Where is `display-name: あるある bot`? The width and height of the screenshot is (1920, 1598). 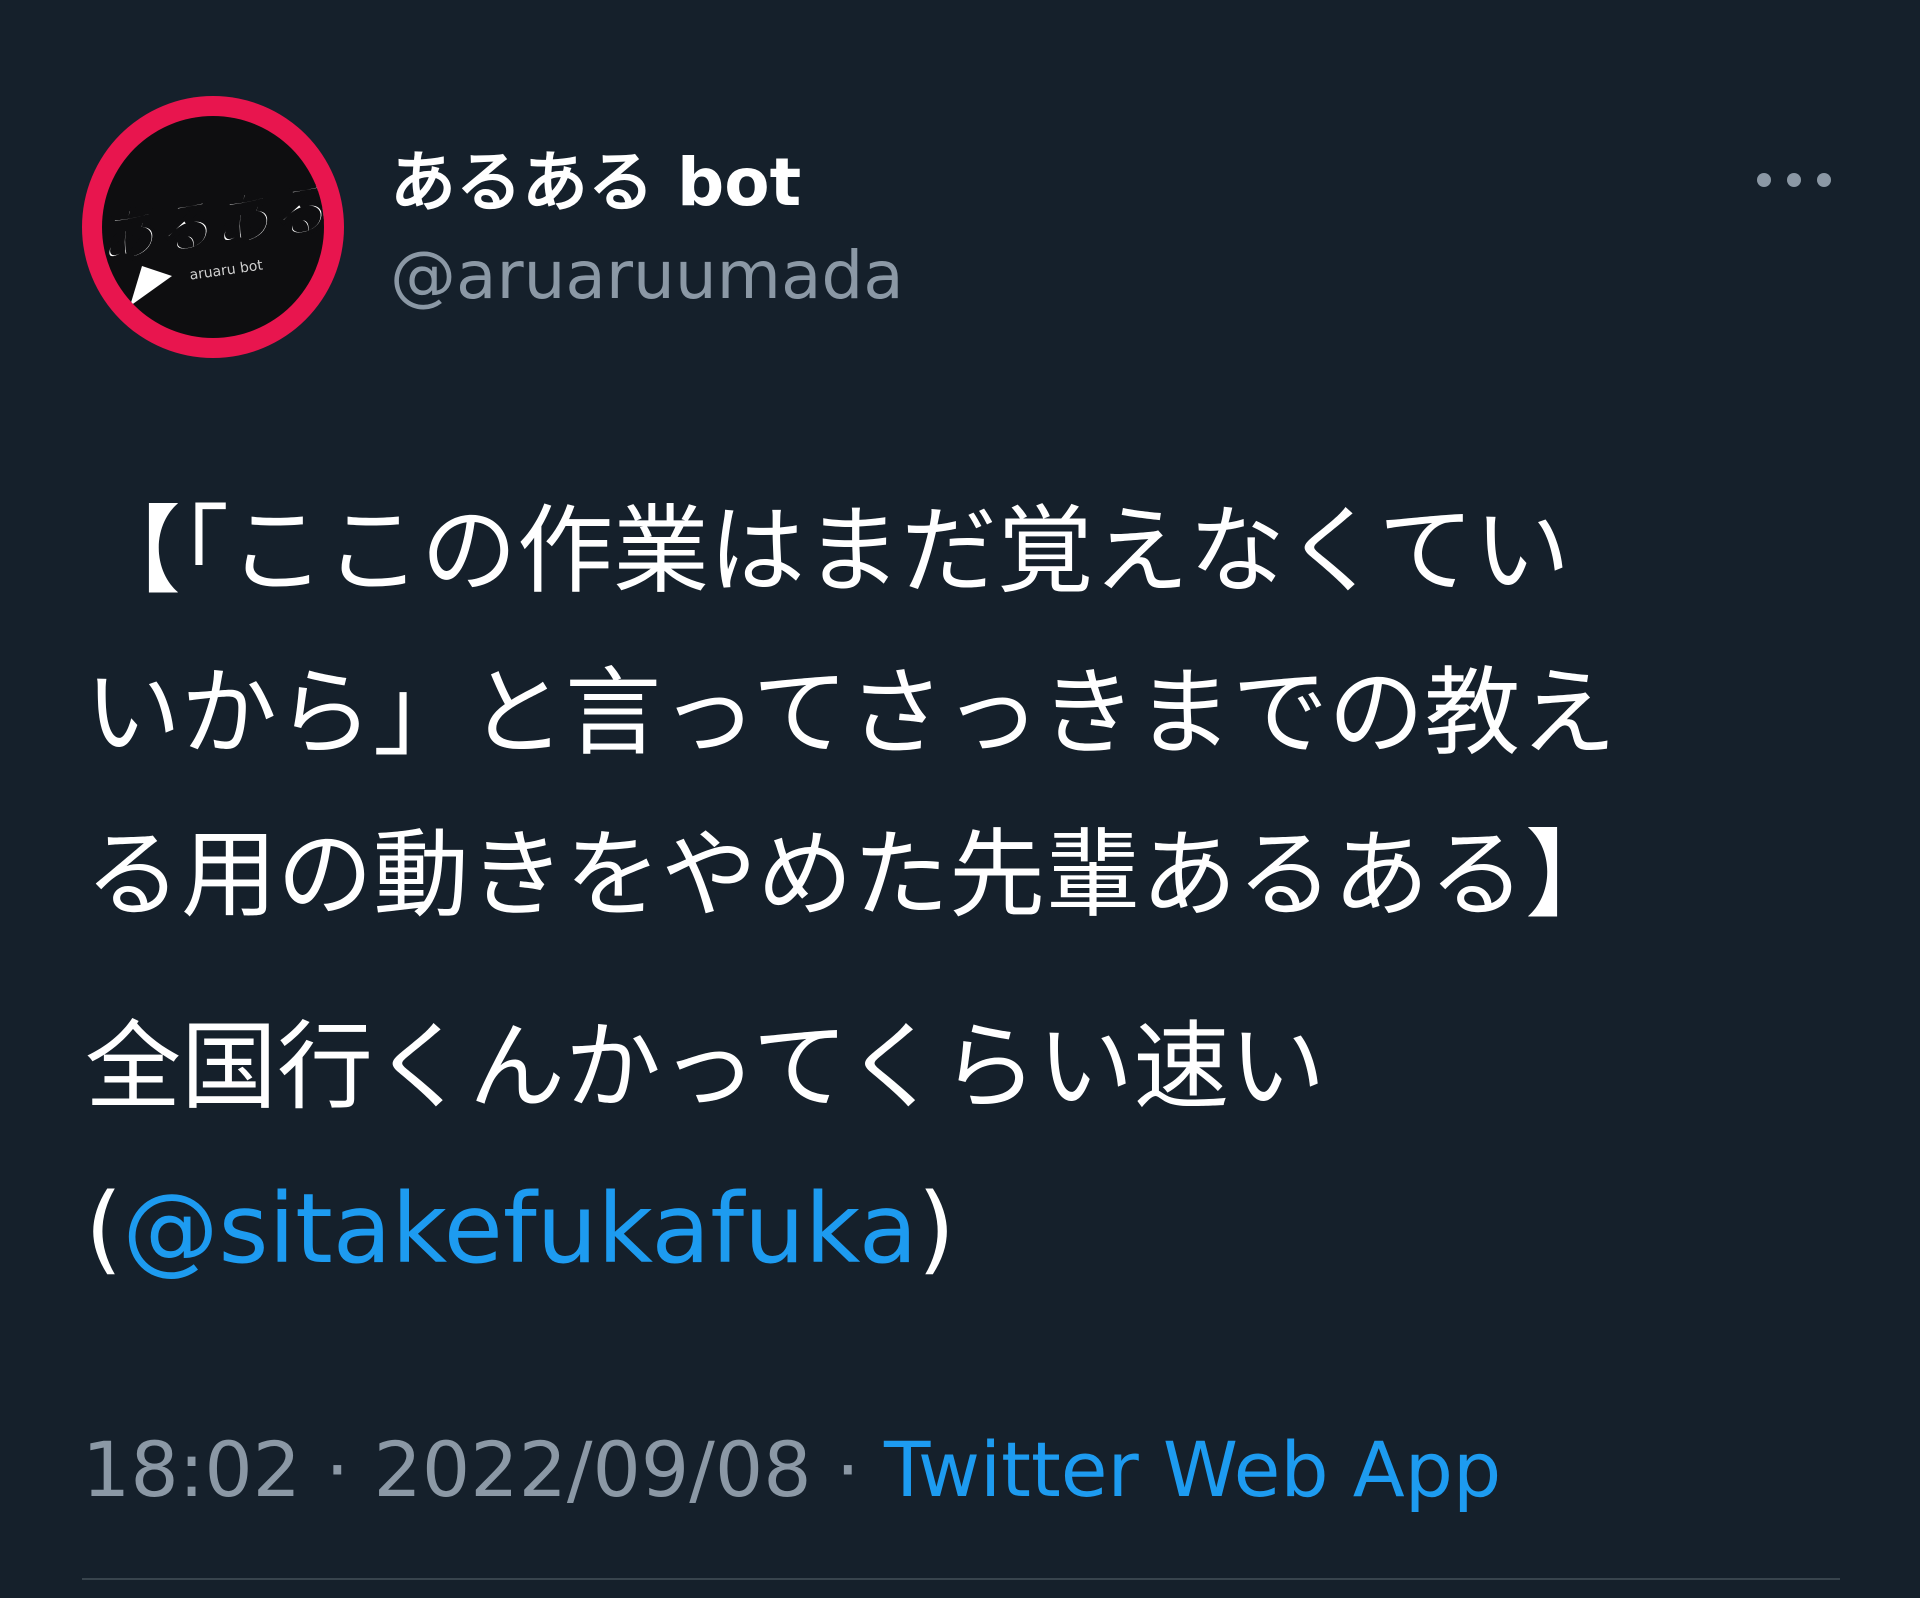
display-name: あるある bot is located at coordinates (595, 183).